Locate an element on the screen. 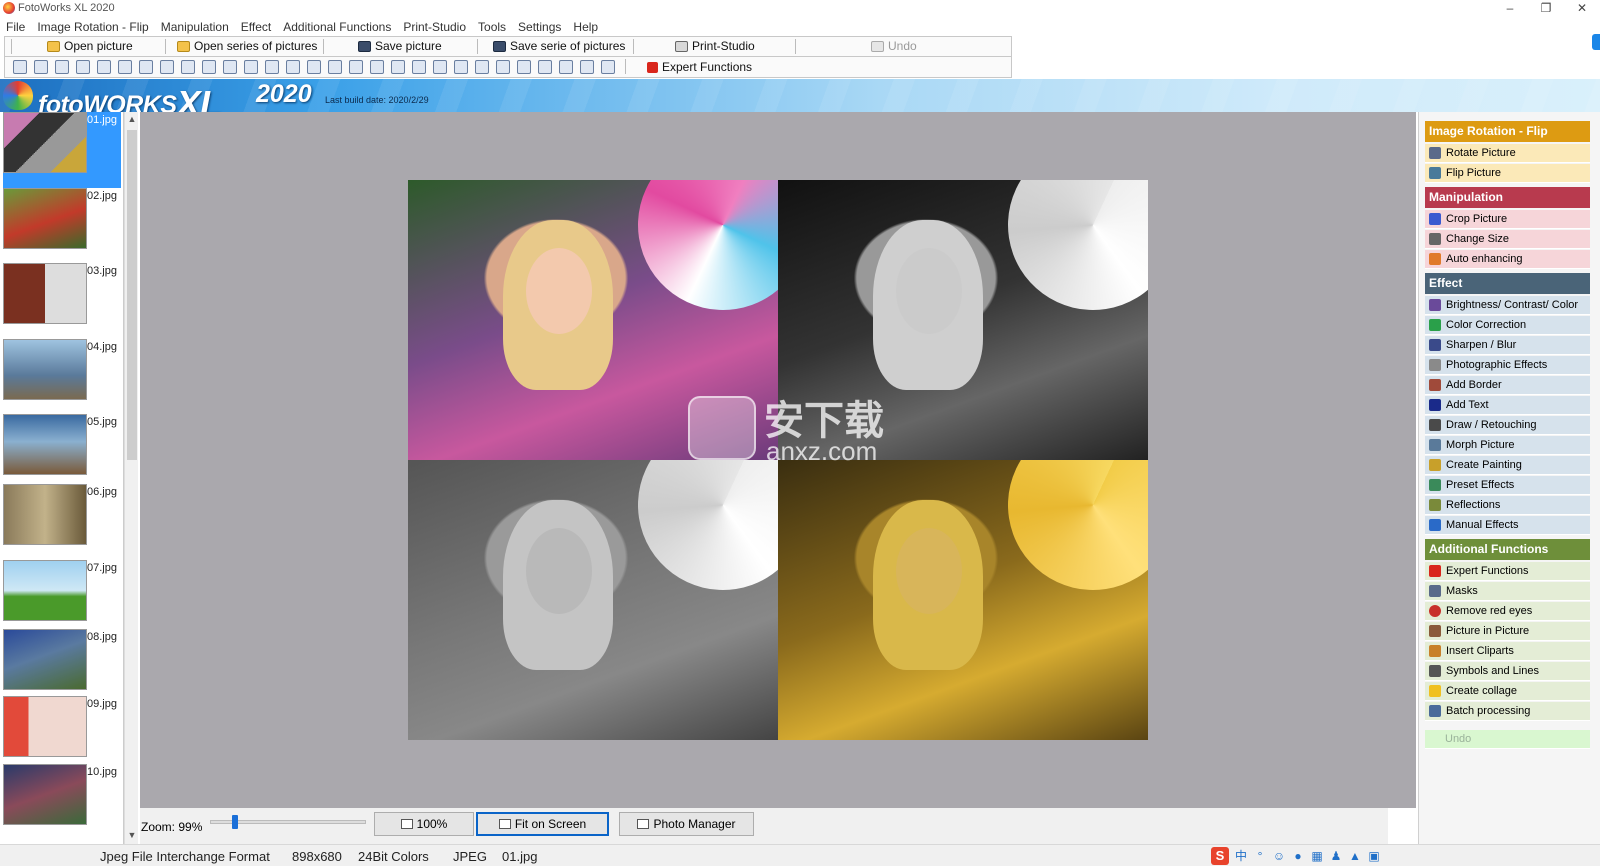 This screenshot has width=1600, height=866. morph-picture-item: Morph Picture is located at coordinates (1507, 445).